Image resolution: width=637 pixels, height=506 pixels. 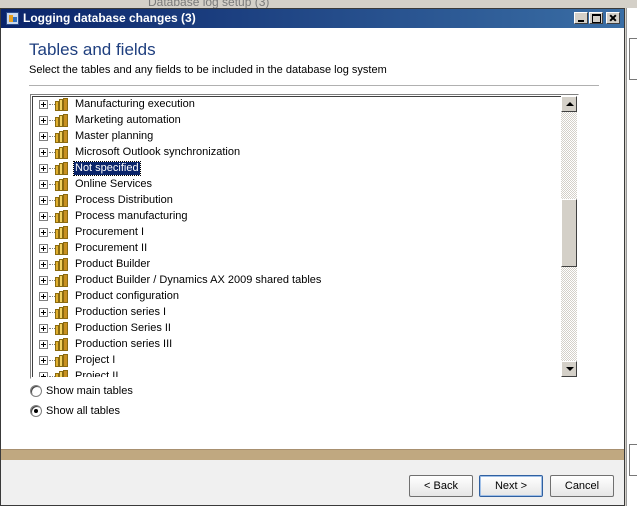 What do you see at coordinates (293, 153) in the screenshot?
I see `tree-item: Microsoft Outlook synchronization` at bounding box center [293, 153].